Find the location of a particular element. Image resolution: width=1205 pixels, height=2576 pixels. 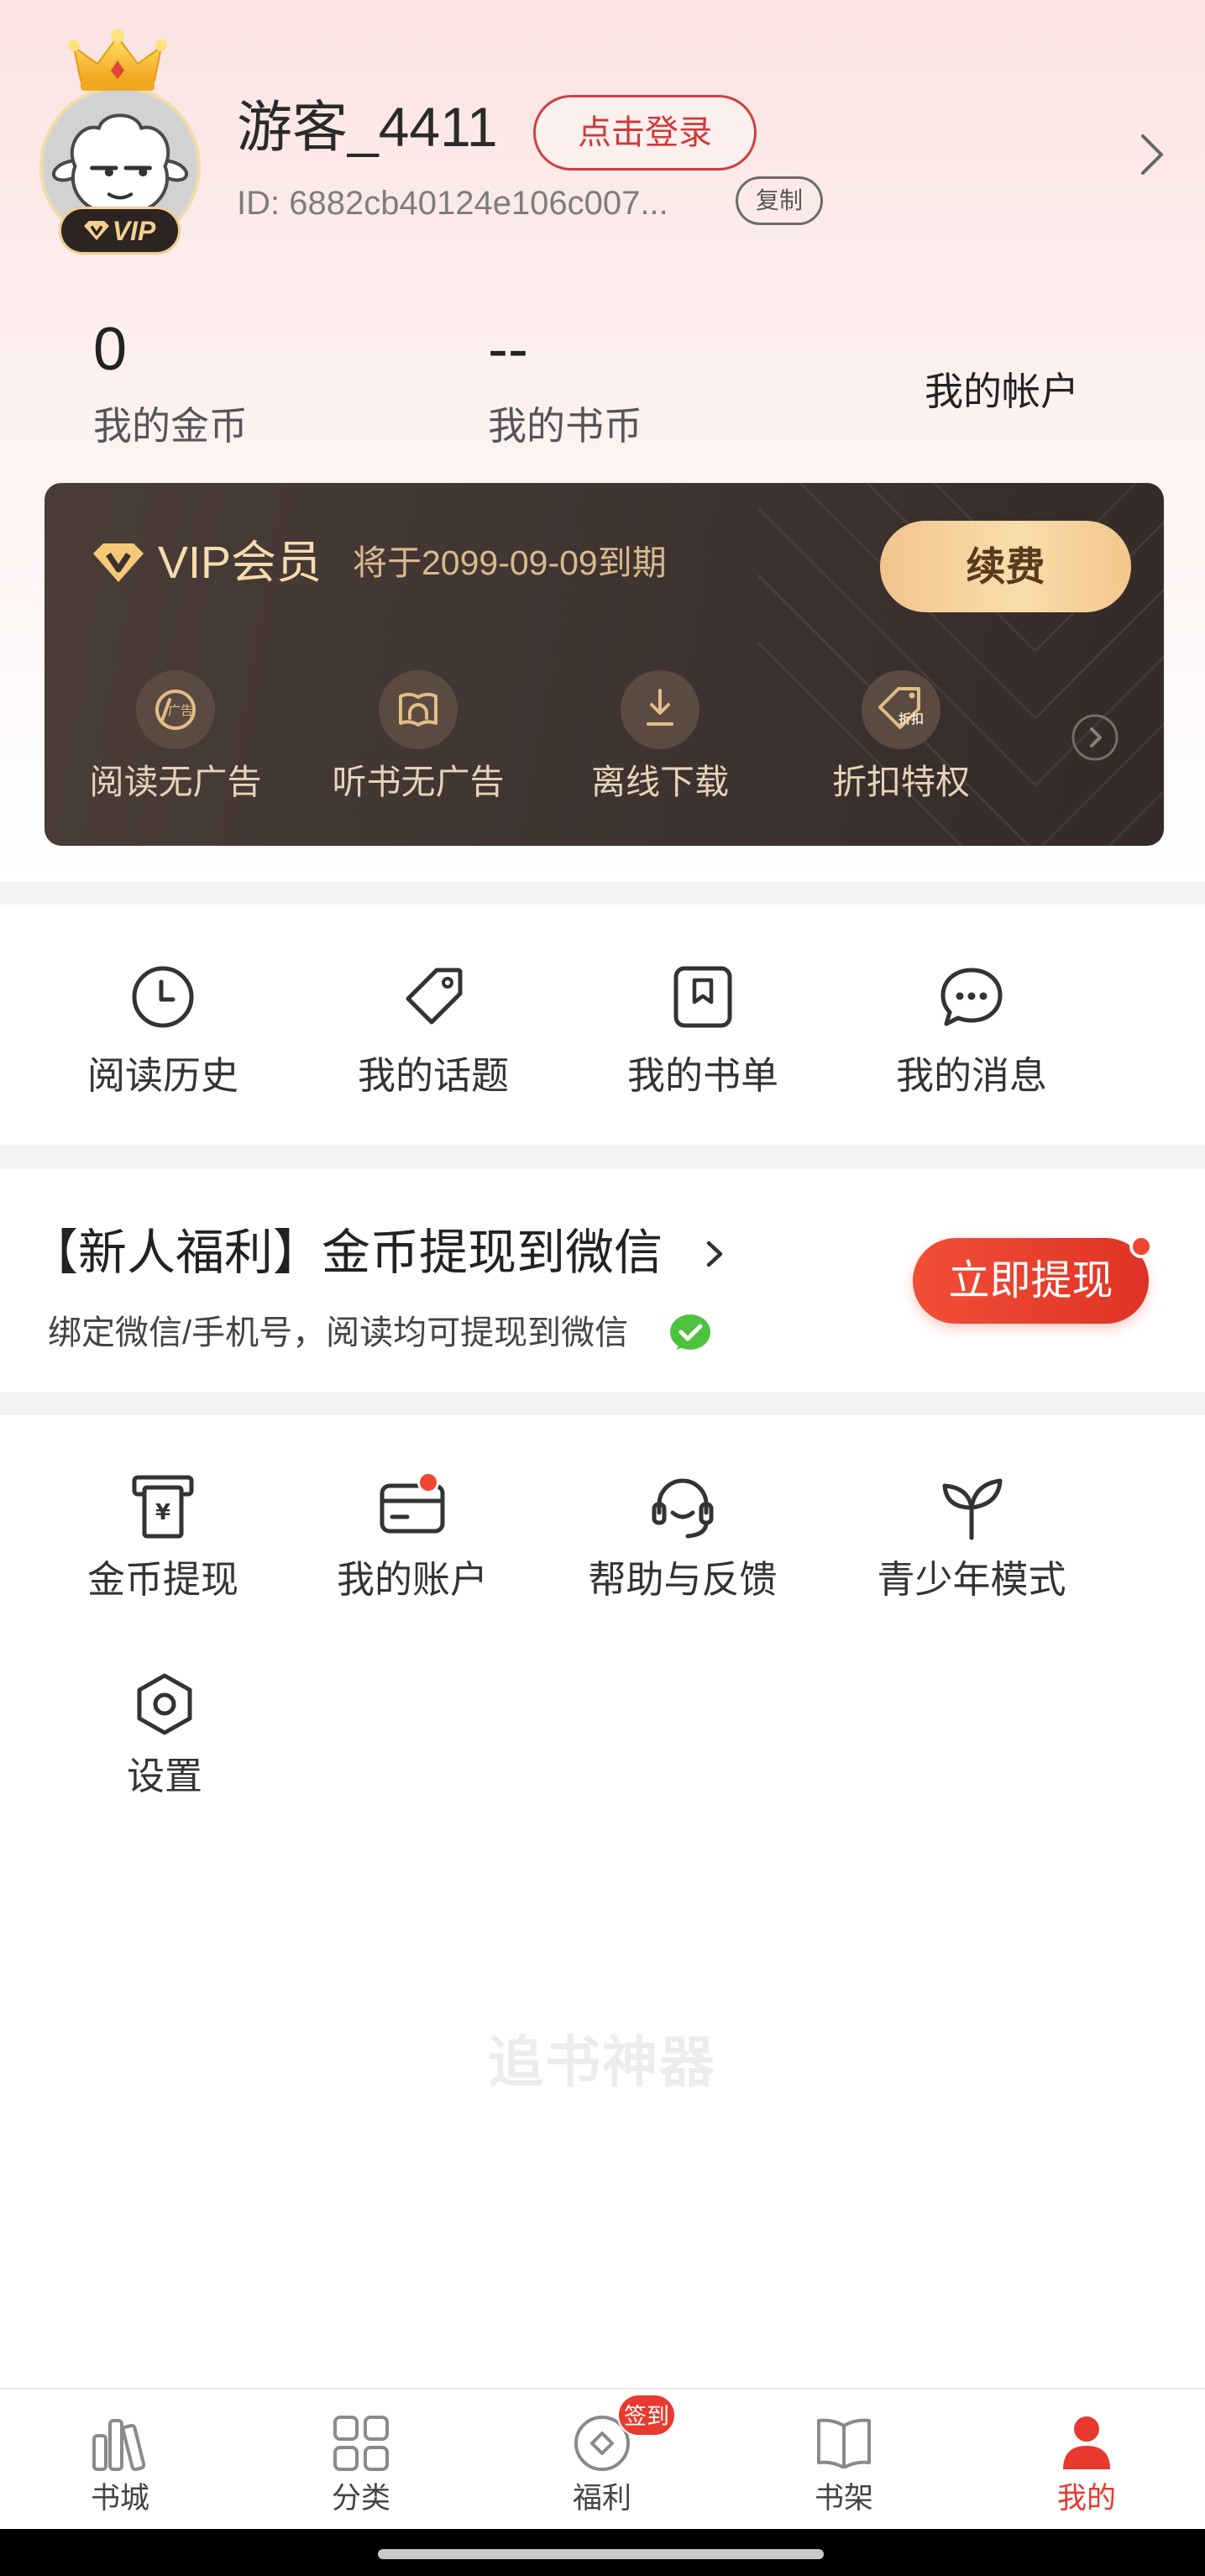

quick-link-my-booklist: 我的书单 is located at coordinates (703, 1031).